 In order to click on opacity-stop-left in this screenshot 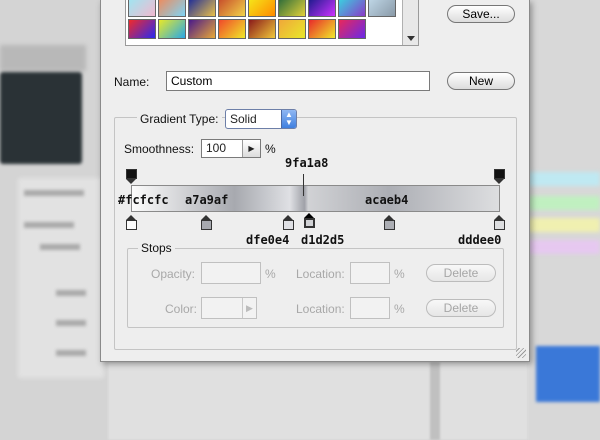, I will do `click(131, 177)`.